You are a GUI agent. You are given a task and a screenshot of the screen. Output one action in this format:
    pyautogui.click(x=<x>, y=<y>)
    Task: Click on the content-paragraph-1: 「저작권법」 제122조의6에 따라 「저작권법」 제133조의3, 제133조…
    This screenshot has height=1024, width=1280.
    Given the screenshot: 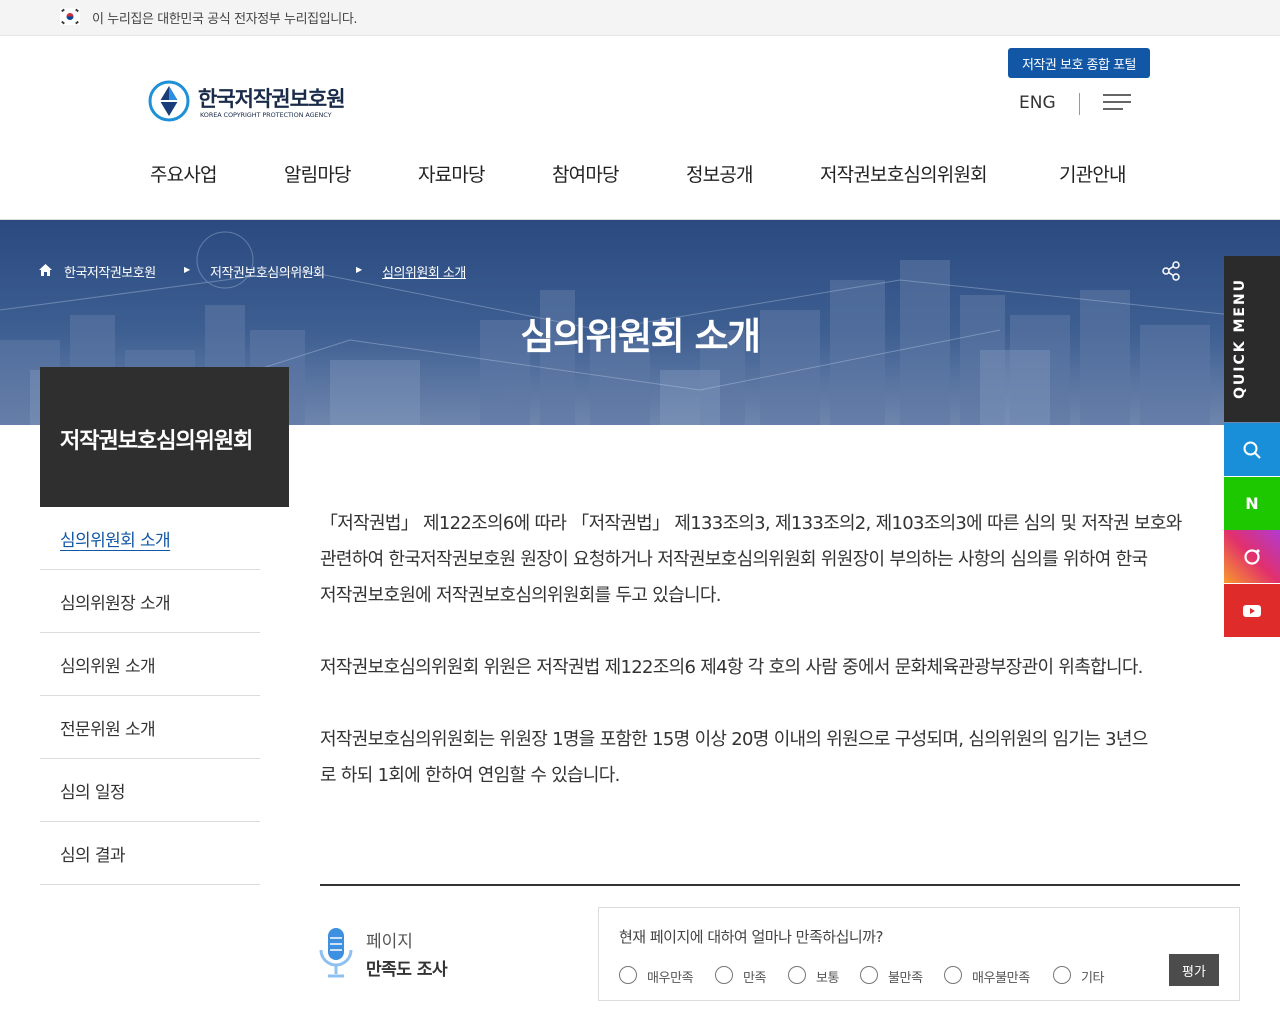 What is the action you would take?
    pyautogui.click(x=751, y=559)
    